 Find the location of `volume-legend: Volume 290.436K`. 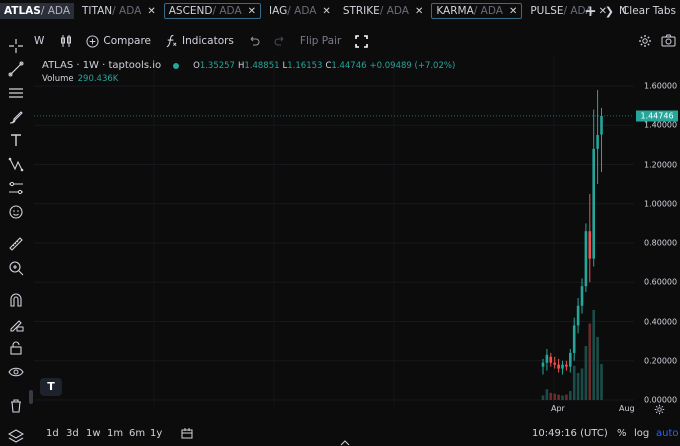

volume-legend: Volume 290.436K is located at coordinates (248, 79).